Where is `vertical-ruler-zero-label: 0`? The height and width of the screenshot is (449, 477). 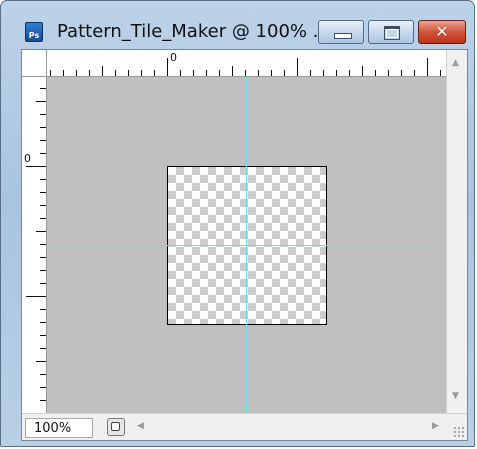 vertical-ruler-zero-label: 0 is located at coordinates (27, 158).